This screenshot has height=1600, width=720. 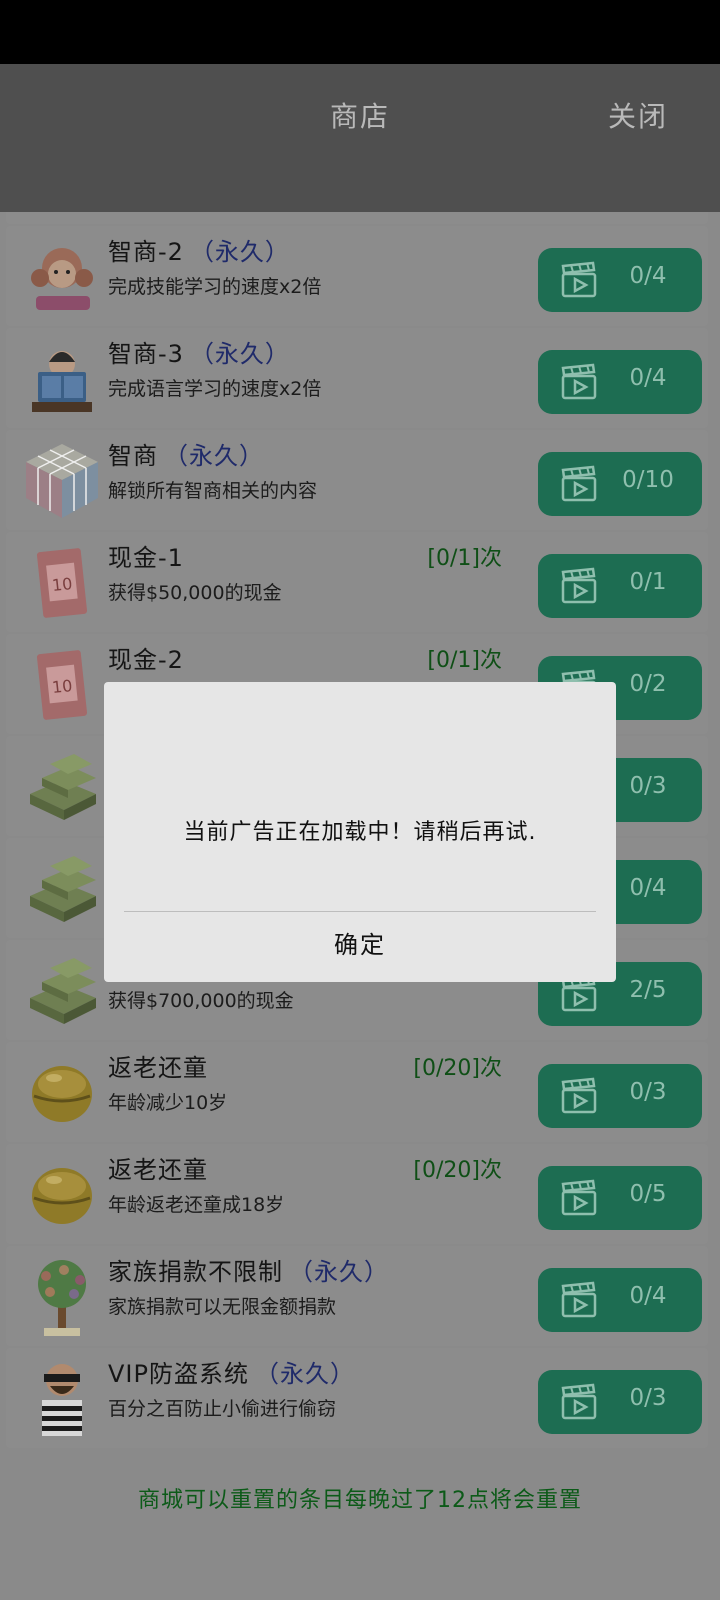 What do you see at coordinates (360, 1500) in the screenshot?
I see `reset-note: 商城可以重置的条目每晚过了12点将会重置` at bounding box center [360, 1500].